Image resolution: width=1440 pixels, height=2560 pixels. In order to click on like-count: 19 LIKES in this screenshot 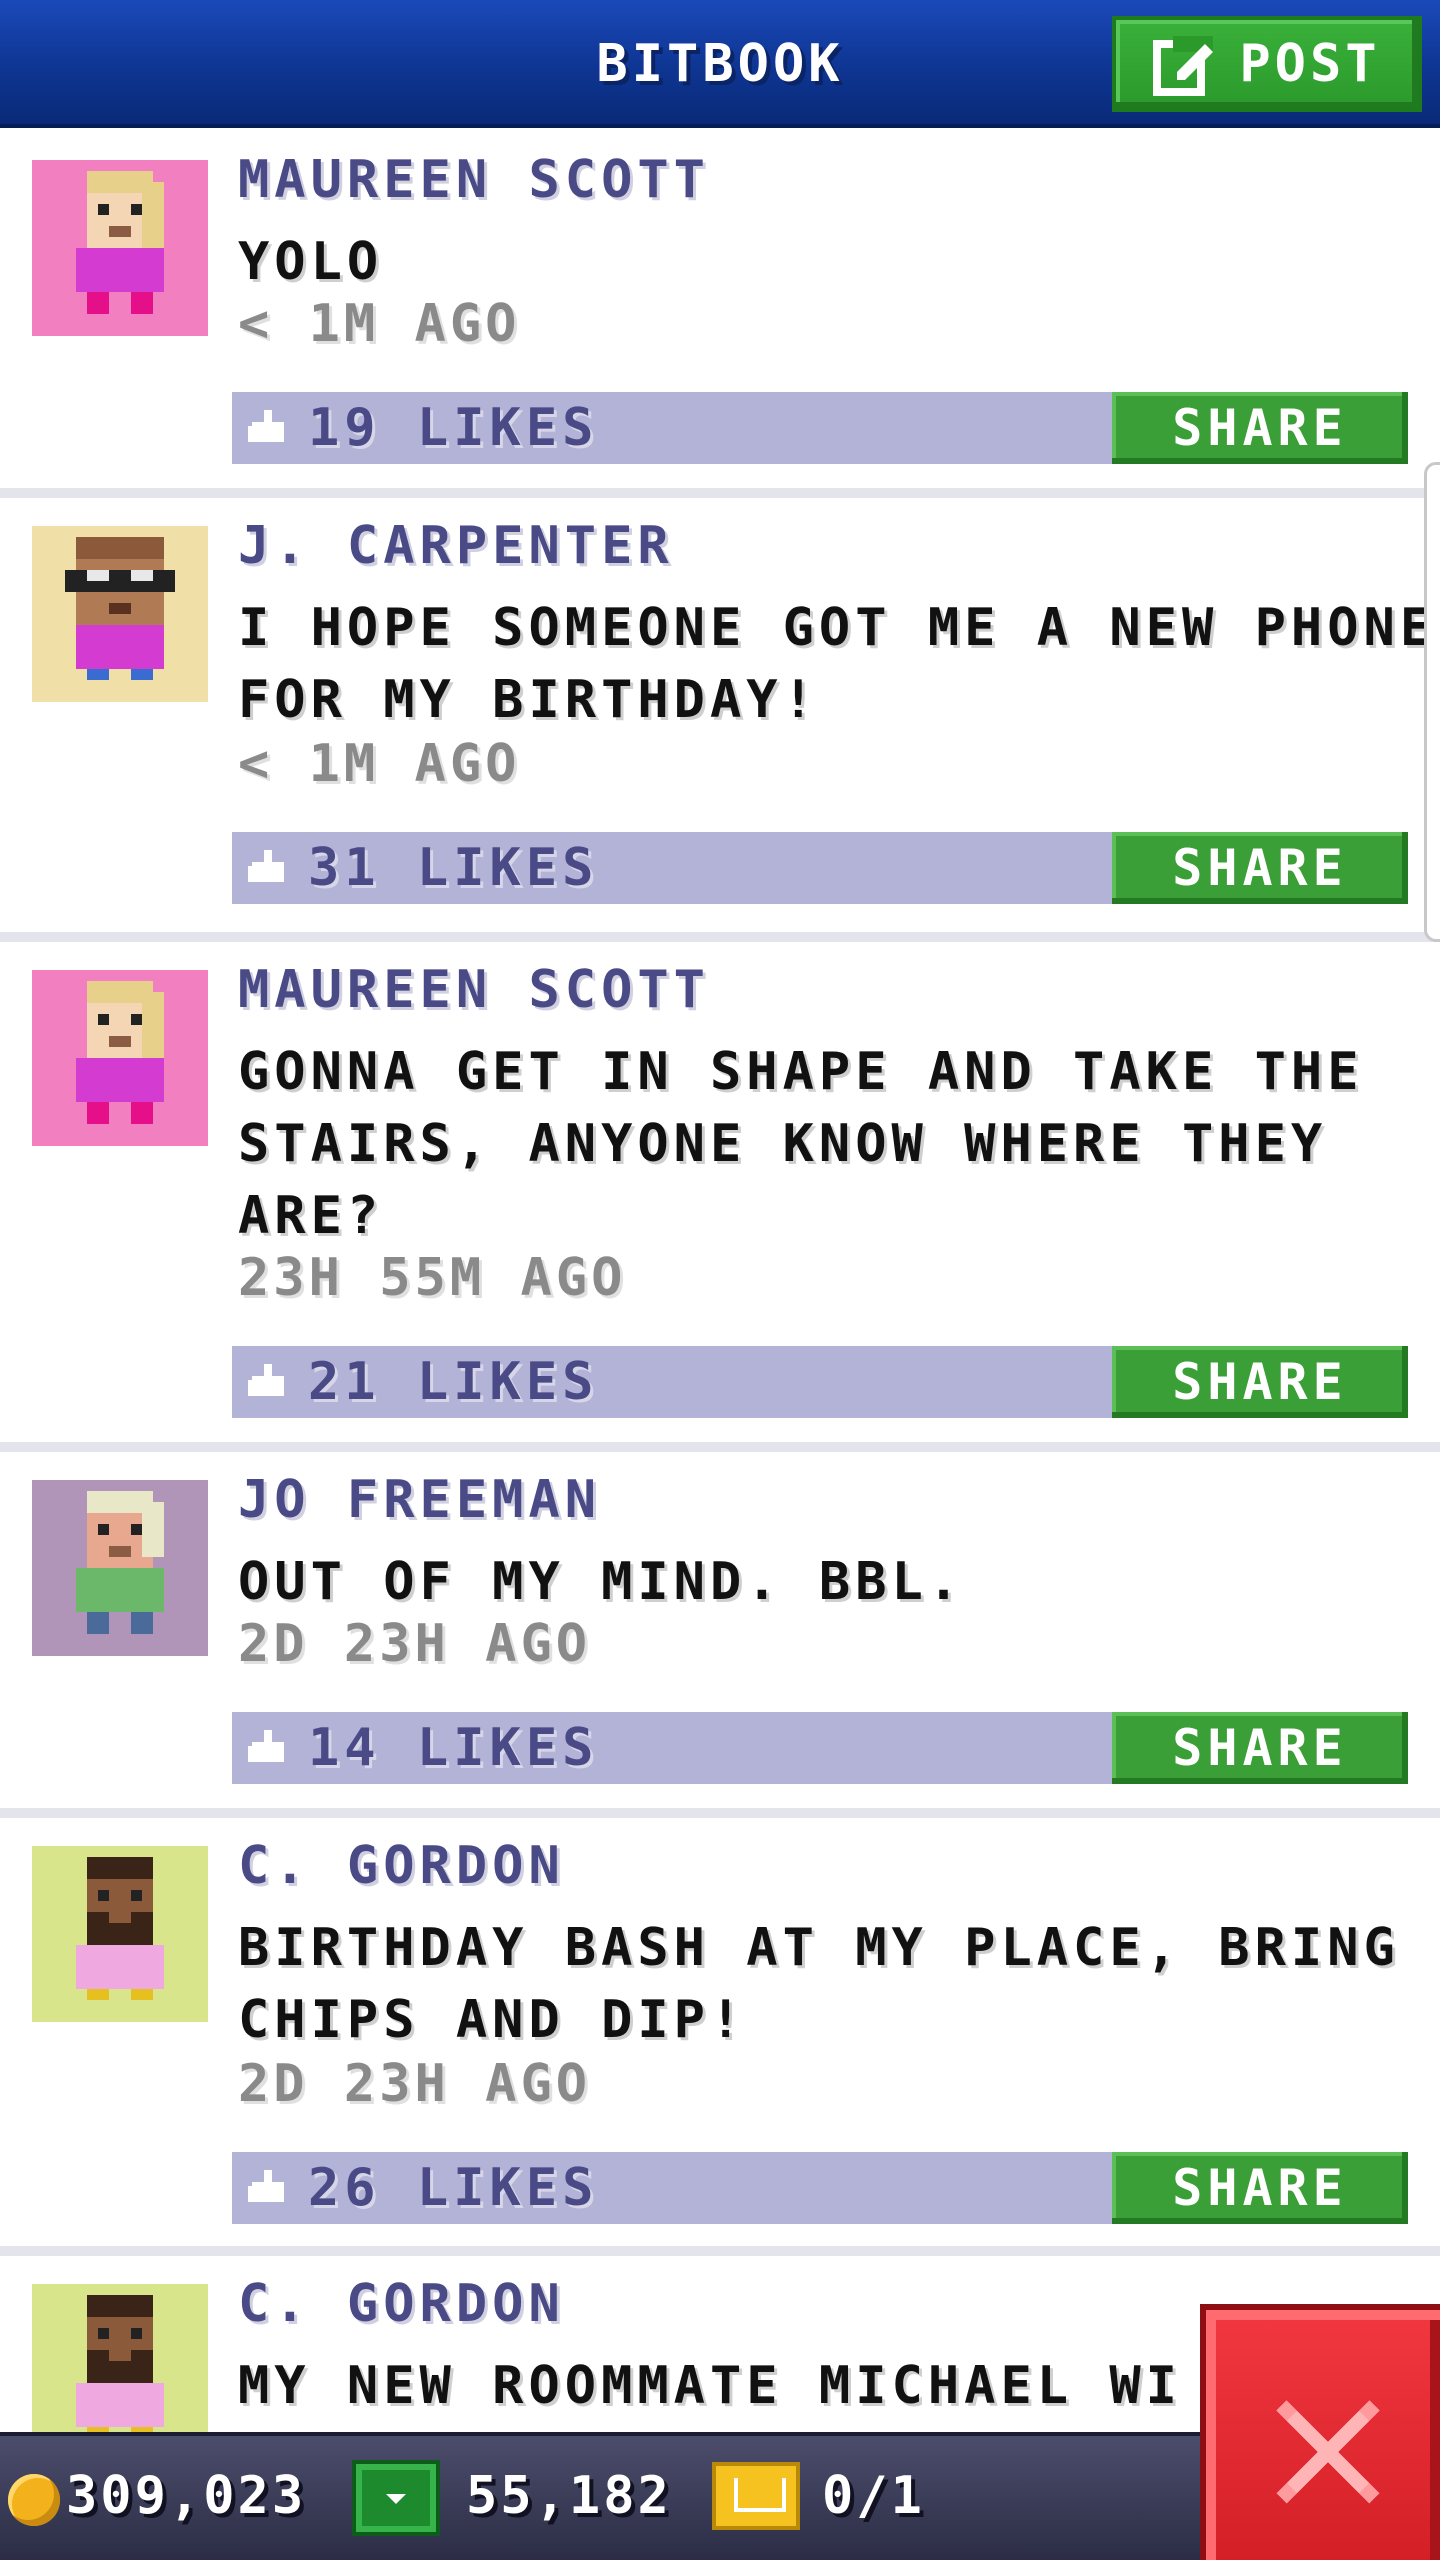, I will do `click(453, 428)`.